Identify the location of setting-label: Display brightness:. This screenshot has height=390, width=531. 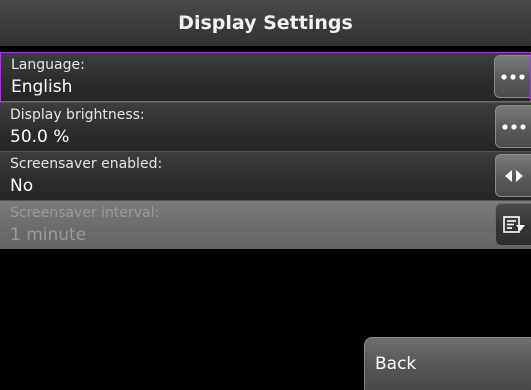
(77, 115).